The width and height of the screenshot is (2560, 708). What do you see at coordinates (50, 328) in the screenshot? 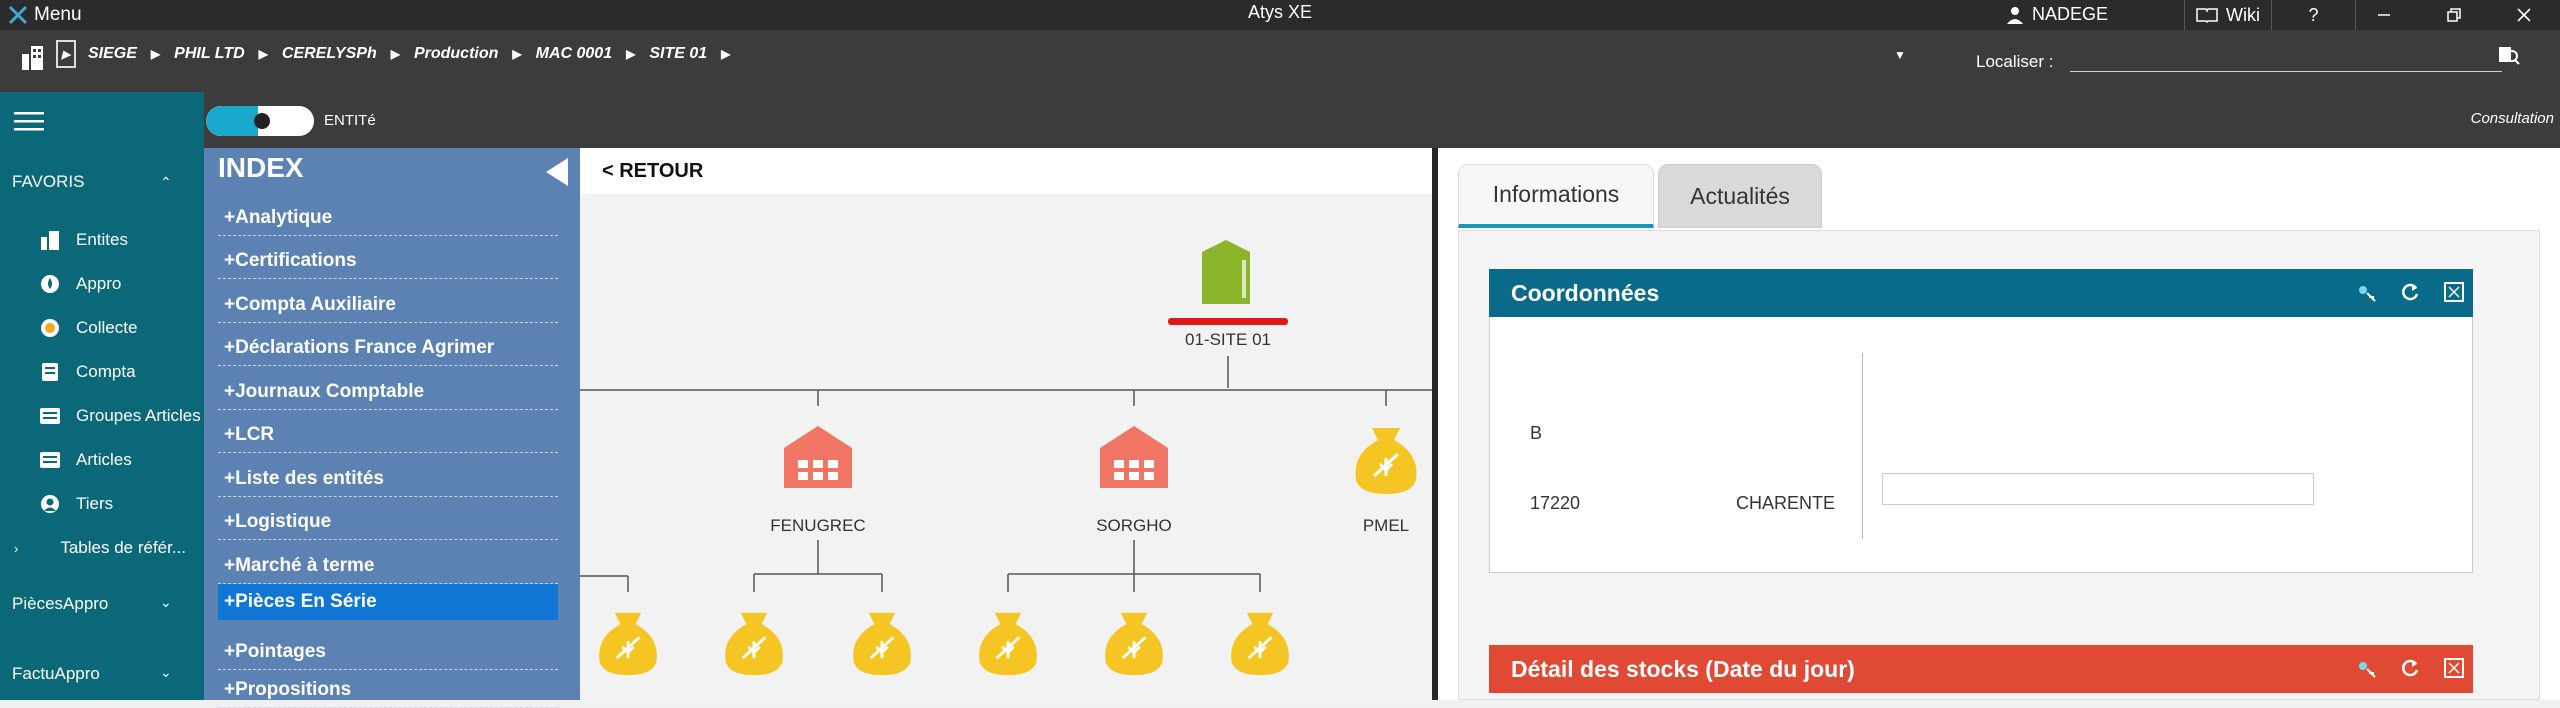
I see `coin-icon` at bounding box center [50, 328].